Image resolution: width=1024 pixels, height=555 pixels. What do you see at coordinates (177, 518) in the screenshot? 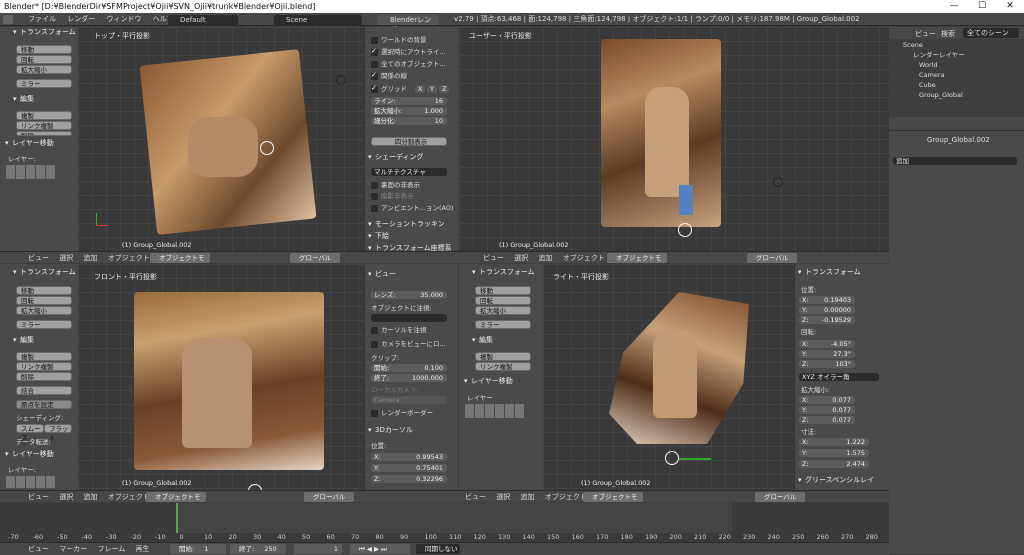
I see `current-frame-line` at bounding box center [177, 518].